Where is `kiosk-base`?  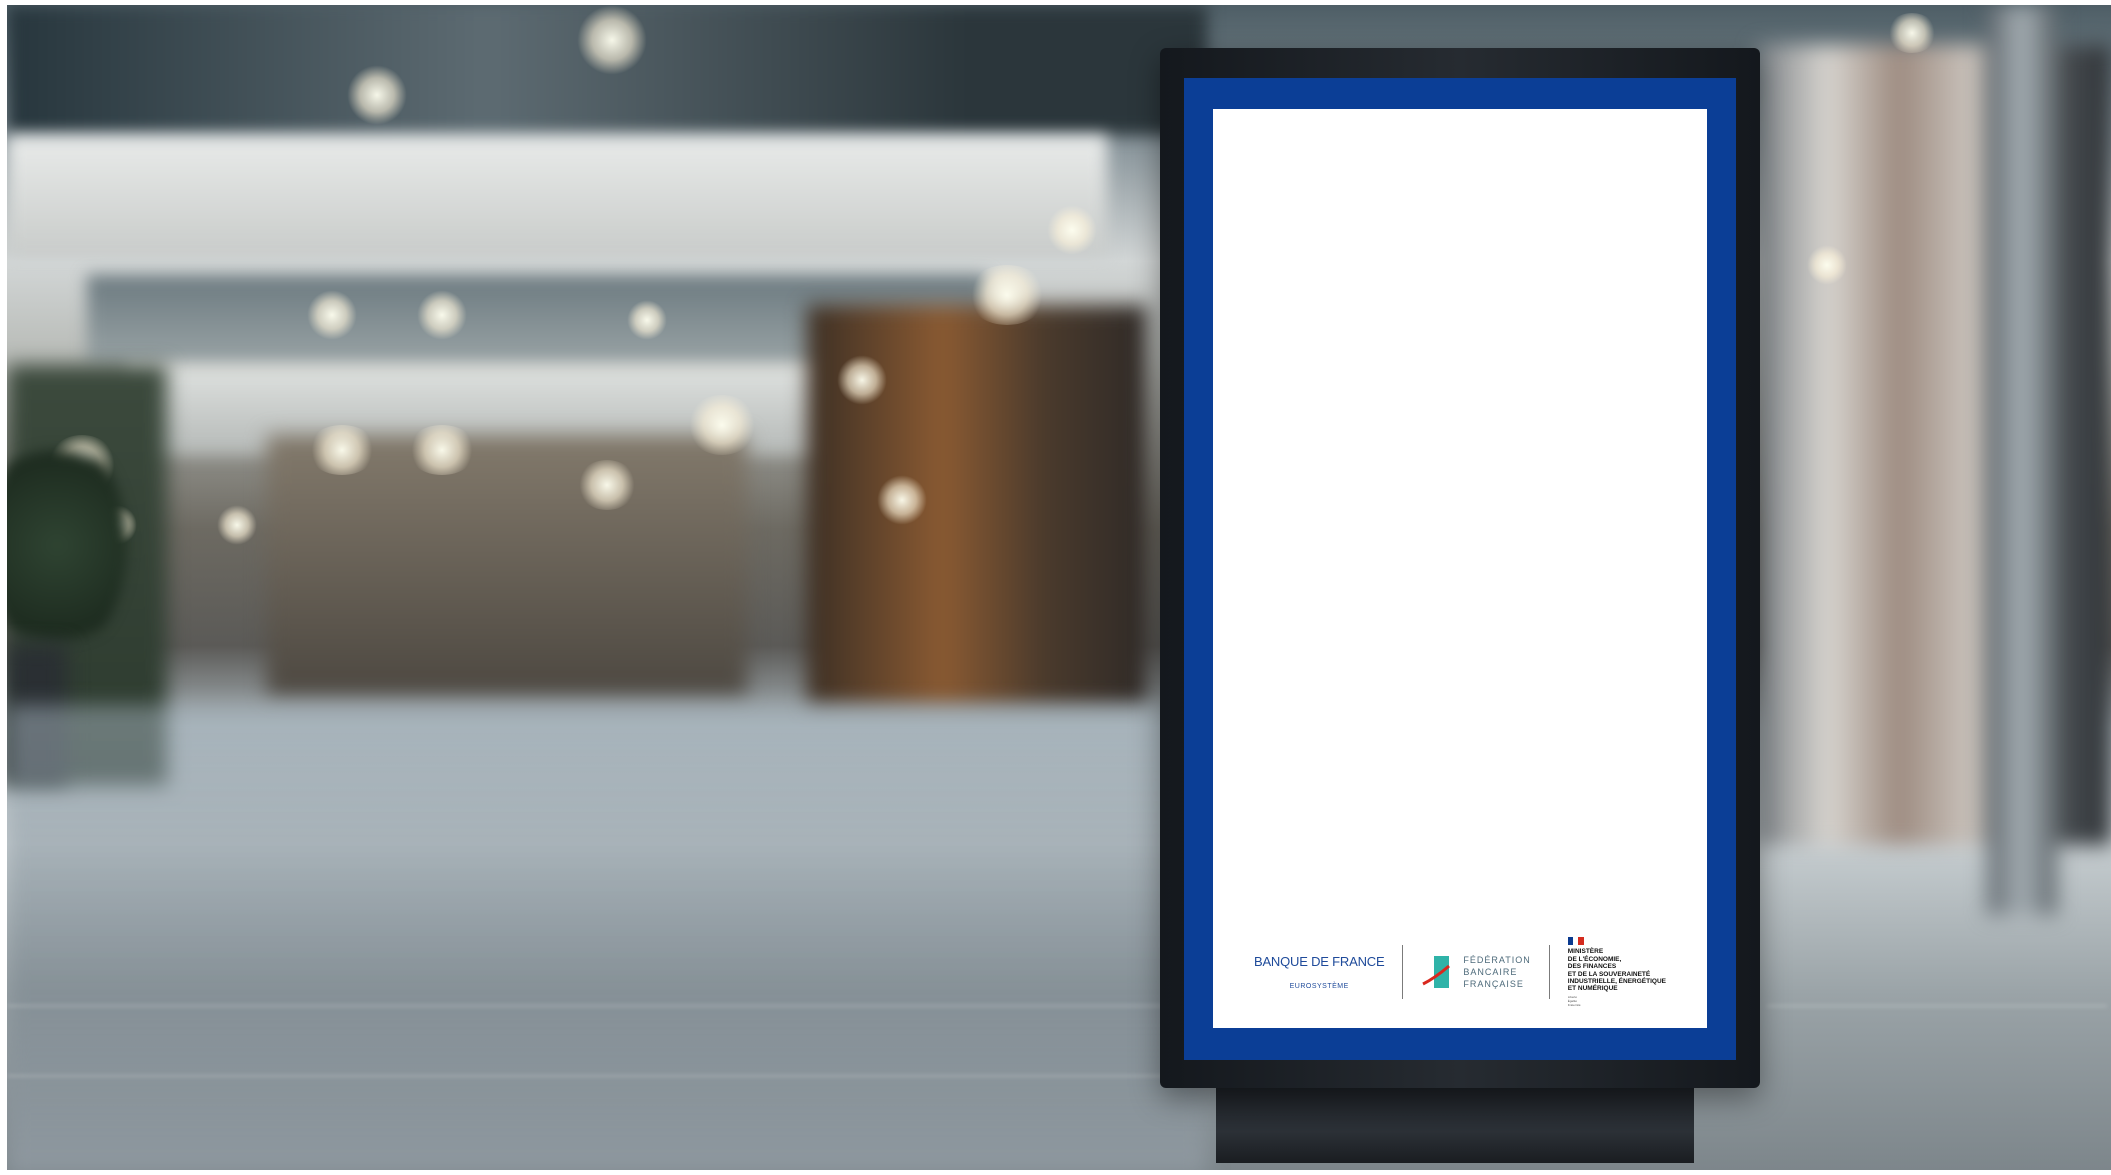 kiosk-base is located at coordinates (1455, 1123).